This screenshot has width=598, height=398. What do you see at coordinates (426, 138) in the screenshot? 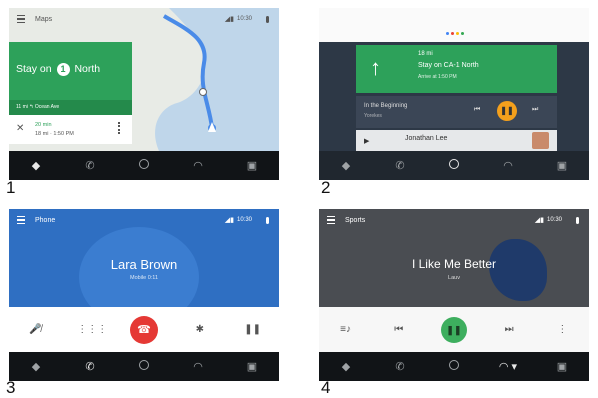
I see `contact-name: Jonathan Lee` at bounding box center [426, 138].